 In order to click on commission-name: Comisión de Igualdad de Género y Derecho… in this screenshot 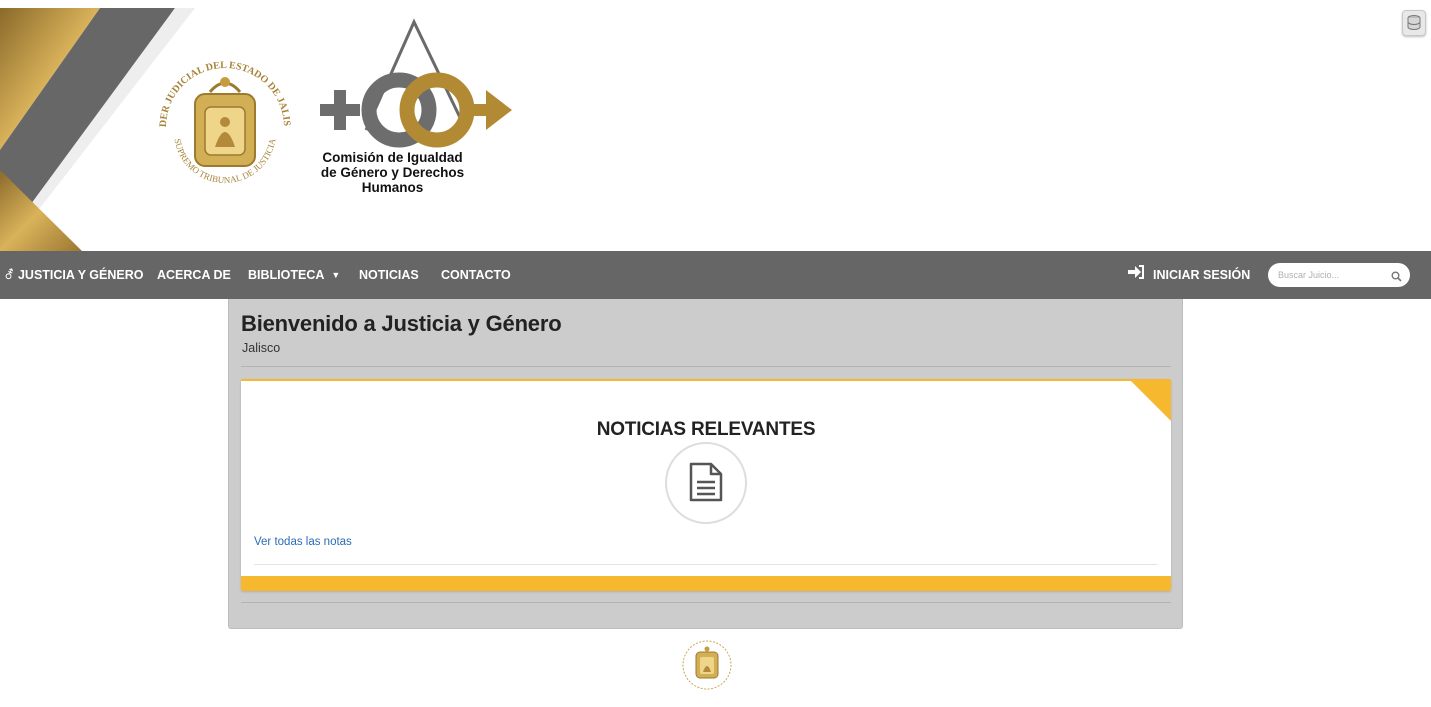, I will do `click(392, 172)`.